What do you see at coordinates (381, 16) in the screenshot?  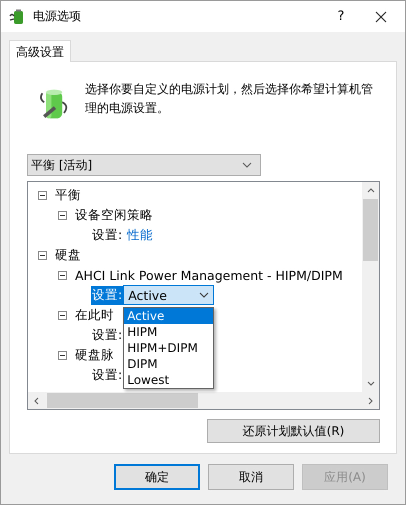 I see `close-icon` at bounding box center [381, 16].